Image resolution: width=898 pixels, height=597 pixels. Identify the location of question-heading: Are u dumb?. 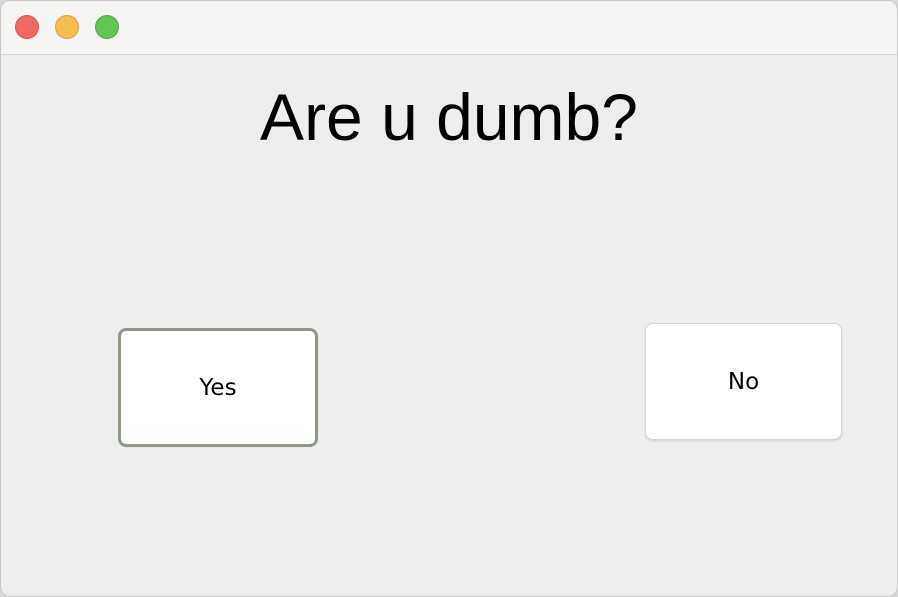
(449, 117).